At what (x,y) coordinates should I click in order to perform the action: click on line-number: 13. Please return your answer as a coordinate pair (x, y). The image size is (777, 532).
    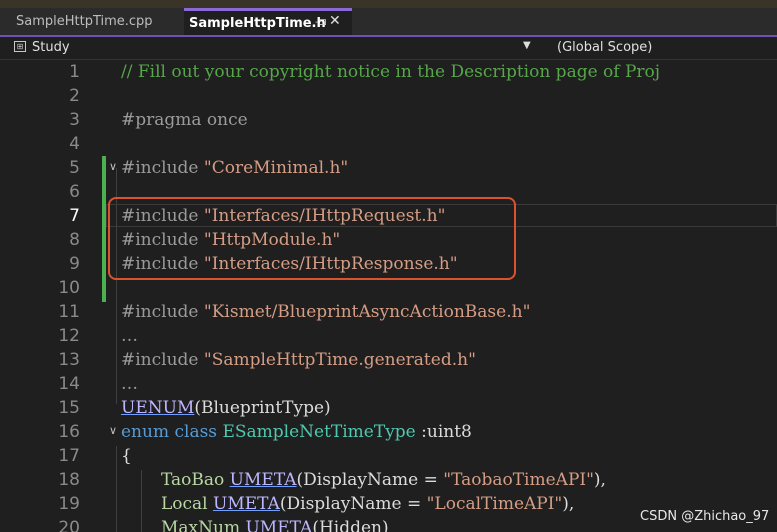
    Looking at the image, I should click on (69, 360).